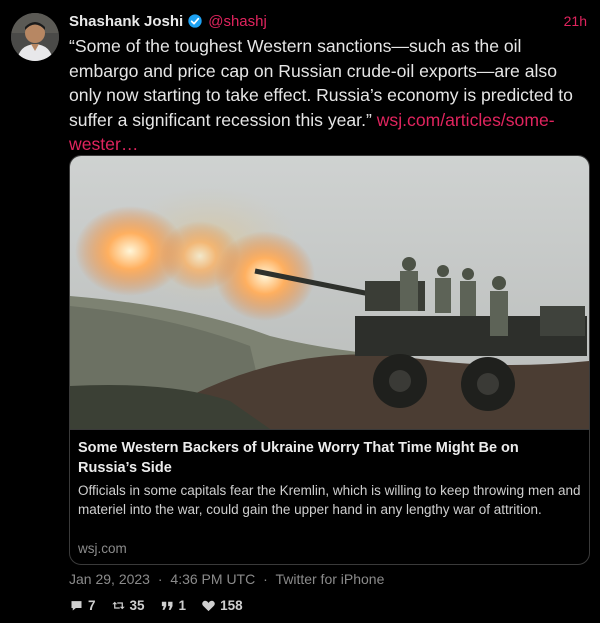 This screenshot has height=623, width=600. What do you see at coordinates (128, 605) in the screenshot?
I see `retweet-button: 35` at bounding box center [128, 605].